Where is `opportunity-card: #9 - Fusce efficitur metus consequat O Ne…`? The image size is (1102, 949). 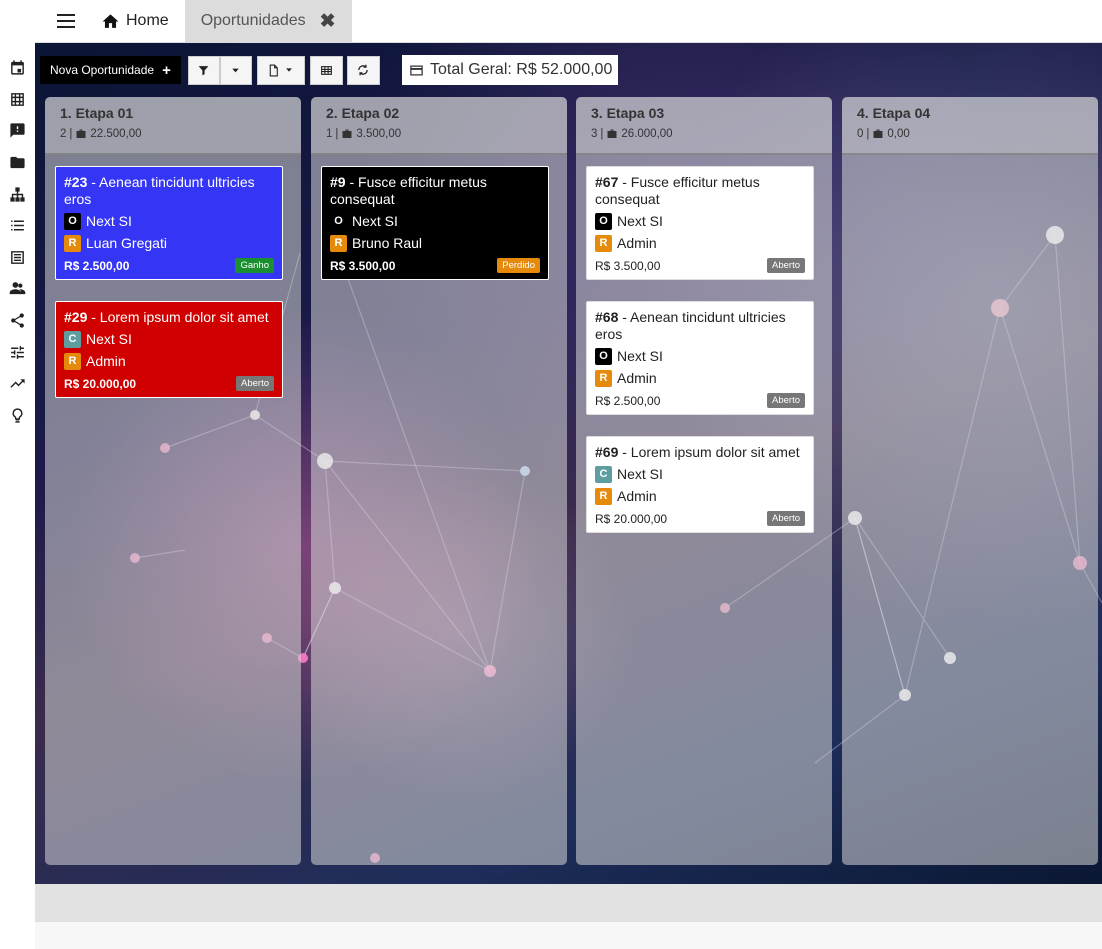 opportunity-card: #9 - Fusce efficitur metus consequat O Ne… is located at coordinates (435, 223).